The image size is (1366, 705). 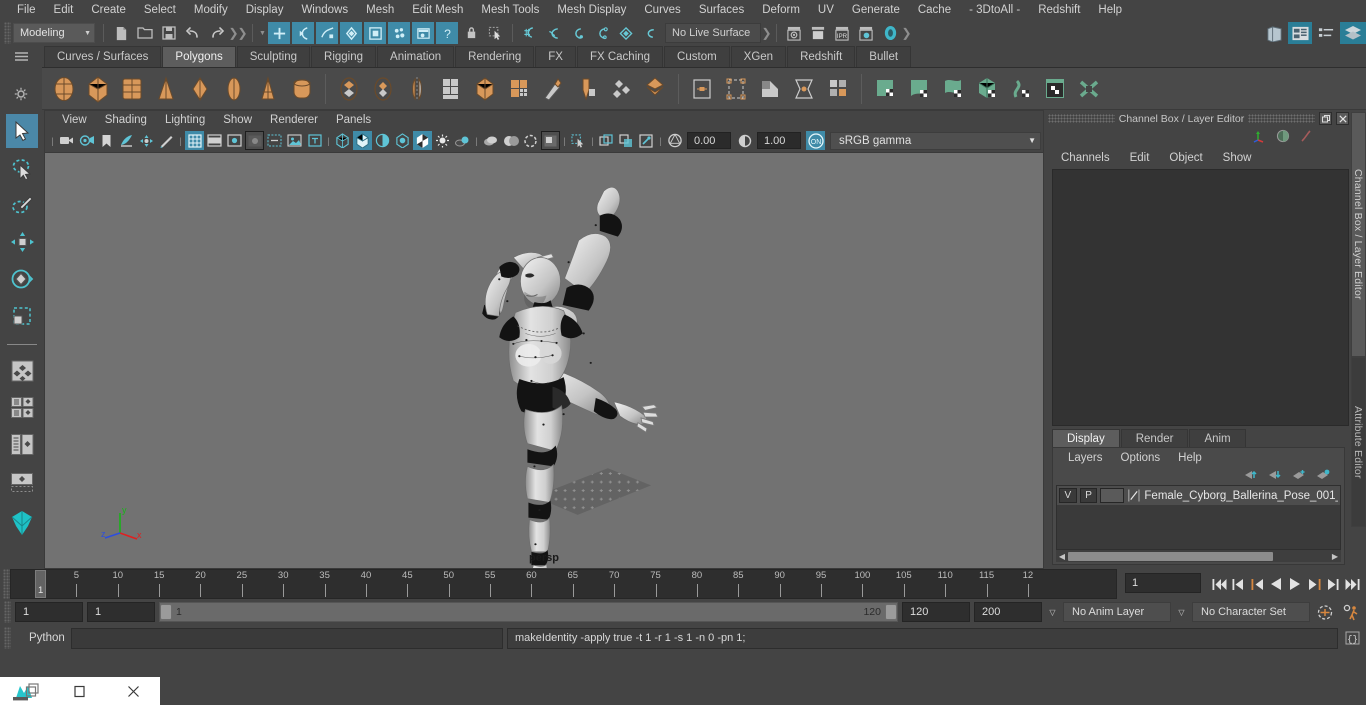 What do you see at coordinates (79, 691) in the screenshot?
I see `minimize-button` at bounding box center [79, 691].